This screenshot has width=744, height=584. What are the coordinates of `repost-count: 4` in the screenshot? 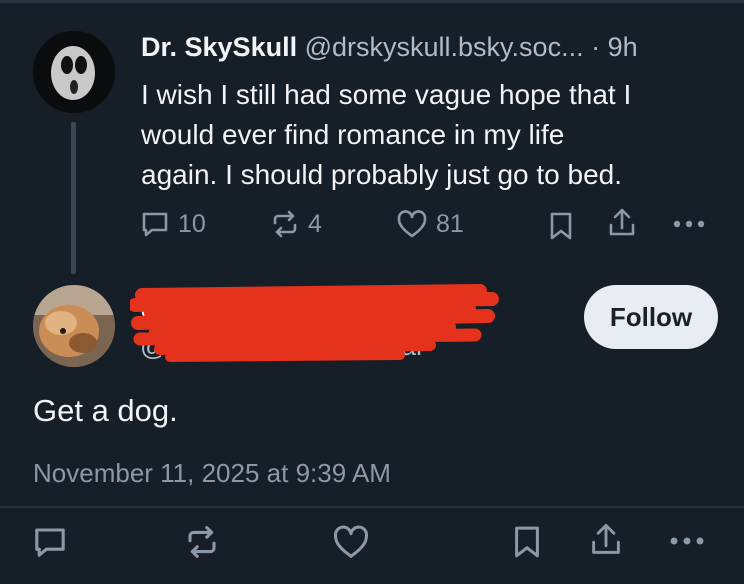 It's located at (315, 223).